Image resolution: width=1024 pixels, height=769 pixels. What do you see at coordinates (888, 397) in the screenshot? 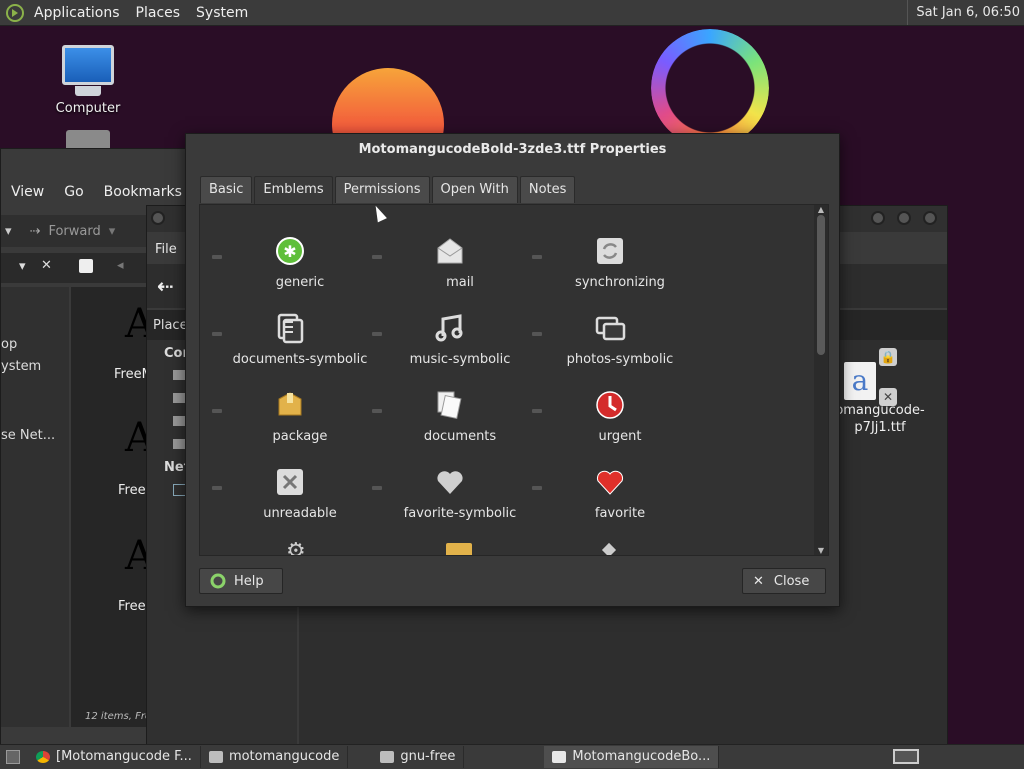
I see `unreadable-emblem-icon: ✕` at bounding box center [888, 397].